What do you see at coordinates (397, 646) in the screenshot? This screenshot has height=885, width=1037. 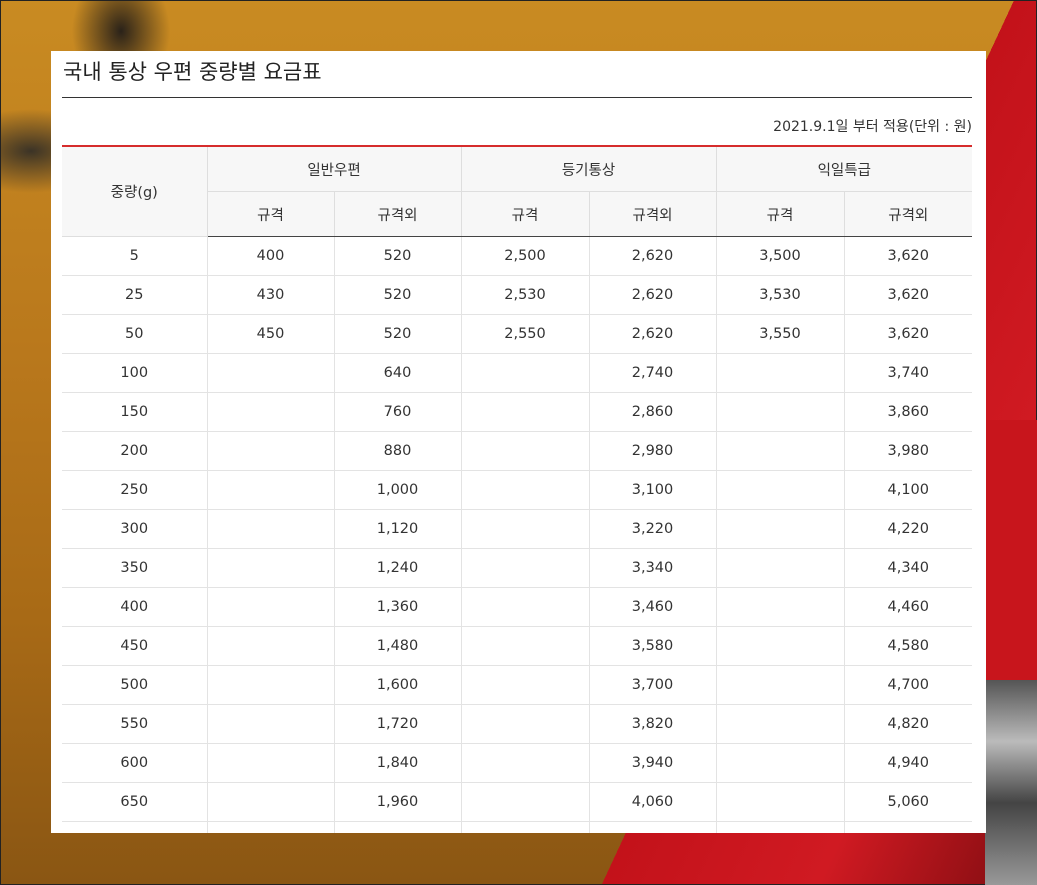 I see `rate-cell: 1,480` at bounding box center [397, 646].